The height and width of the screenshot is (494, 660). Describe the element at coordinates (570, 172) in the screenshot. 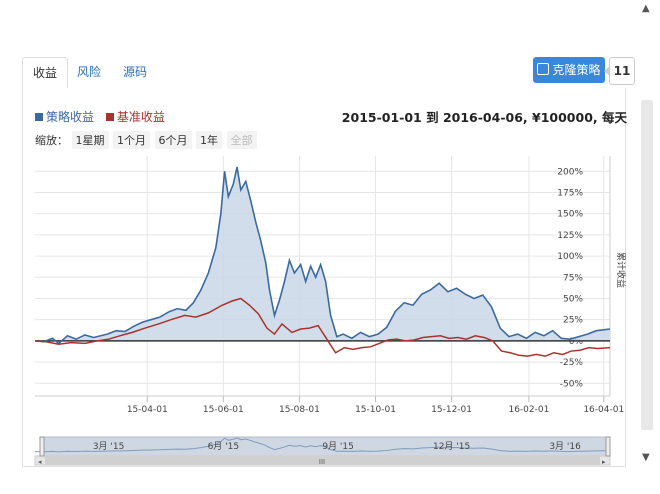

I see `y-tick-label: 200%` at that location.